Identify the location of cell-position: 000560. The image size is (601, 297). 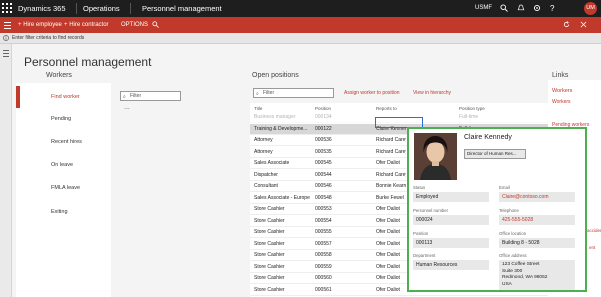
(323, 278).